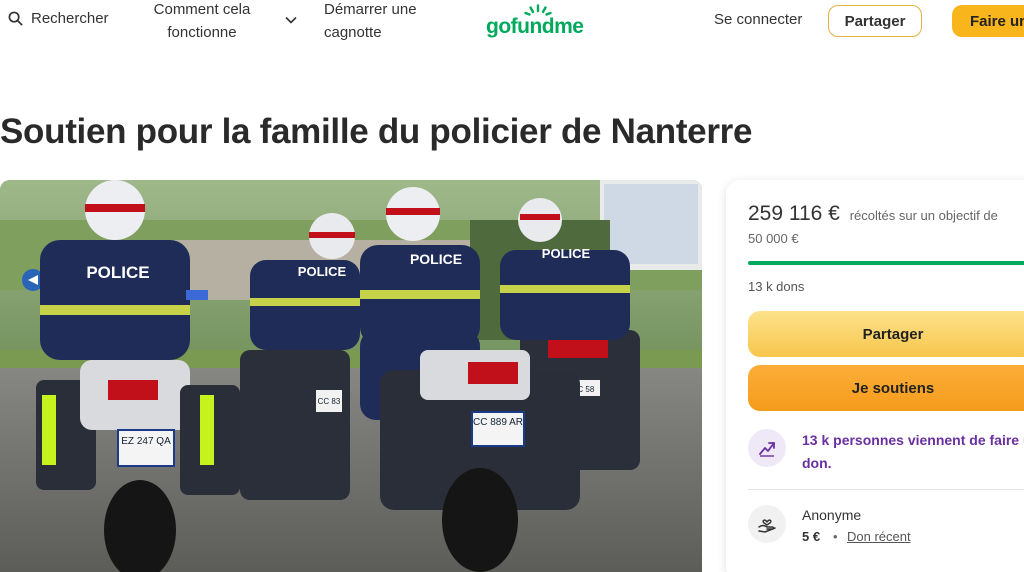 The width and height of the screenshot is (1024, 572). What do you see at coordinates (498, 422) in the screenshot?
I see `plate-3-text: CC 889 AR` at bounding box center [498, 422].